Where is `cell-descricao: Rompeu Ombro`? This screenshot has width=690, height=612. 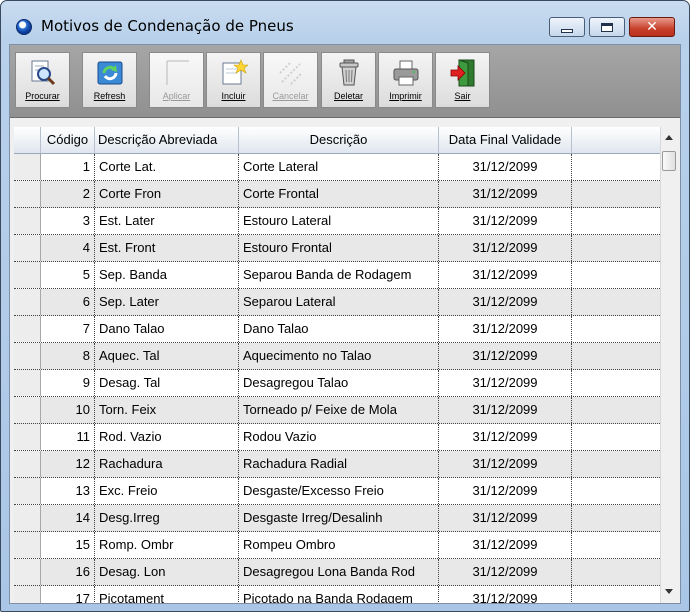
cell-descricao: Rompeu Ombro is located at coordinates (339, 545).